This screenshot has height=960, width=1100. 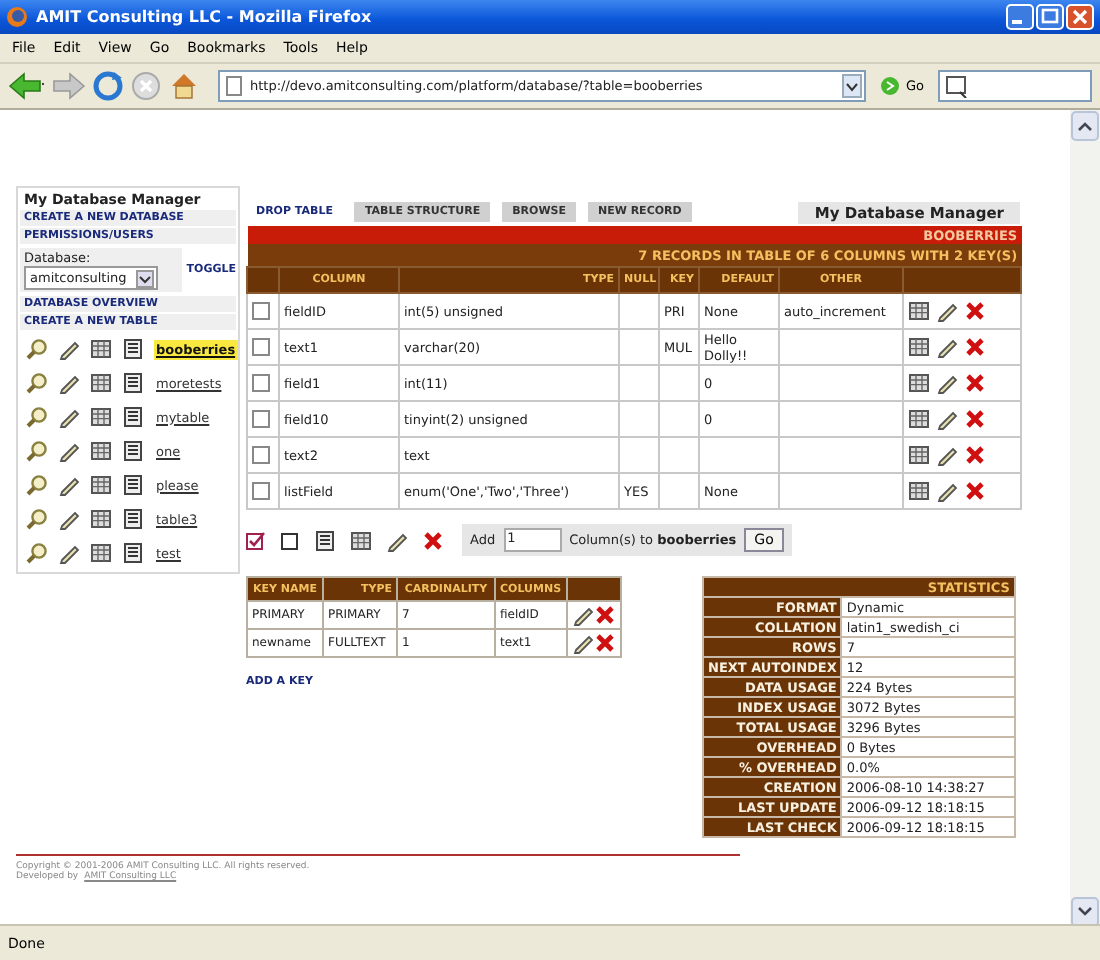 What do you see at coordinates (397, 540) in the screenshot?
I see `pencil-icon` at bounding box center [397, 540].